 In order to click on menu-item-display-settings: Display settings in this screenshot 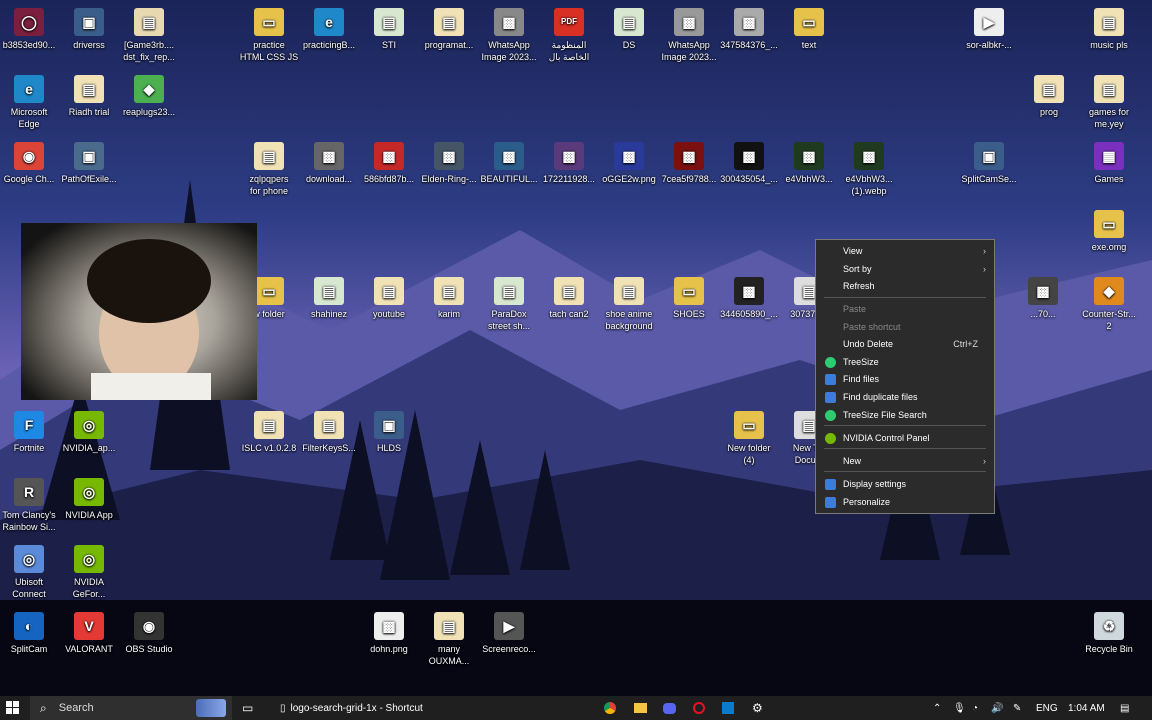, I will do `click(905, 484)`.